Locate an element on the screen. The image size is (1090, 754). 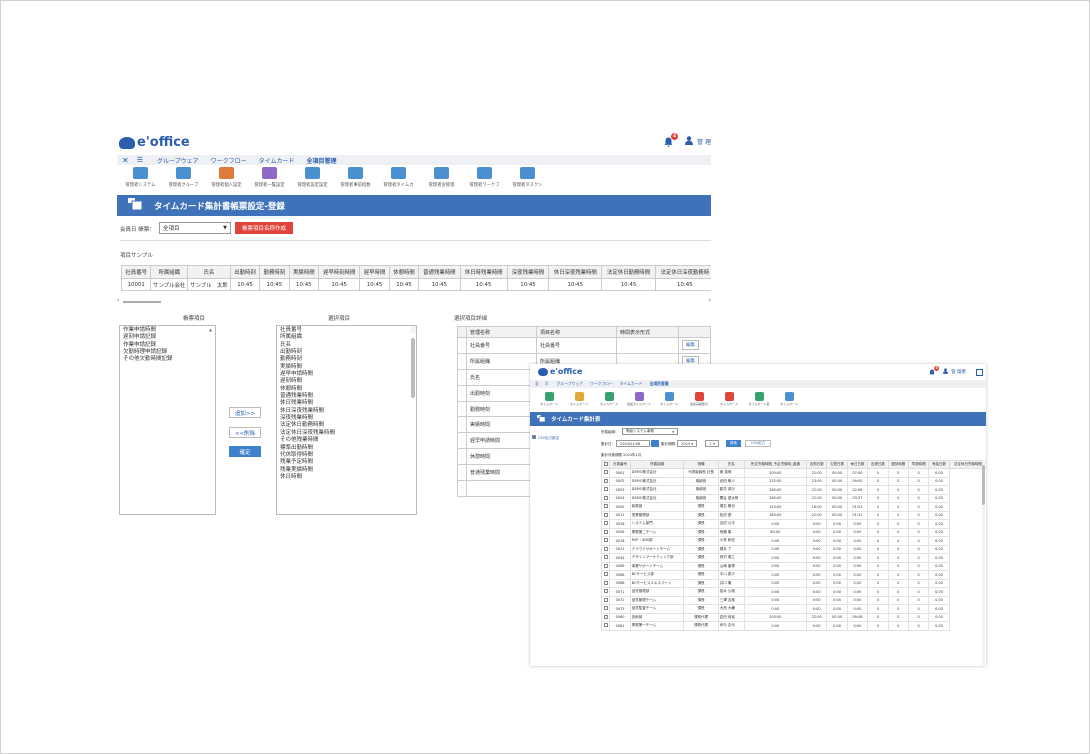
table-row: ⋮ 社員番号 社員番号 編集 is located at coordinates (584, 345).